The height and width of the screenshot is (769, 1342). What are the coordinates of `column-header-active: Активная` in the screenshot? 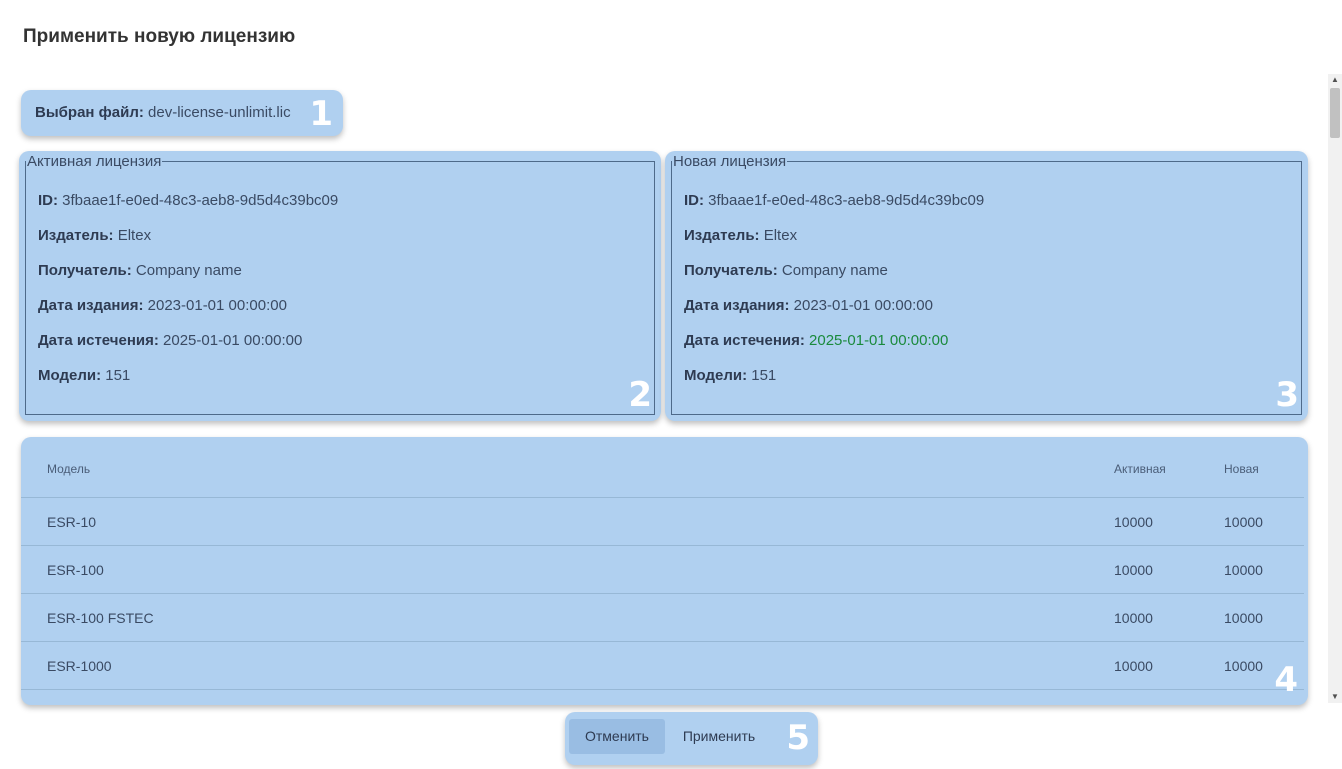 It's located at (1140, 469).